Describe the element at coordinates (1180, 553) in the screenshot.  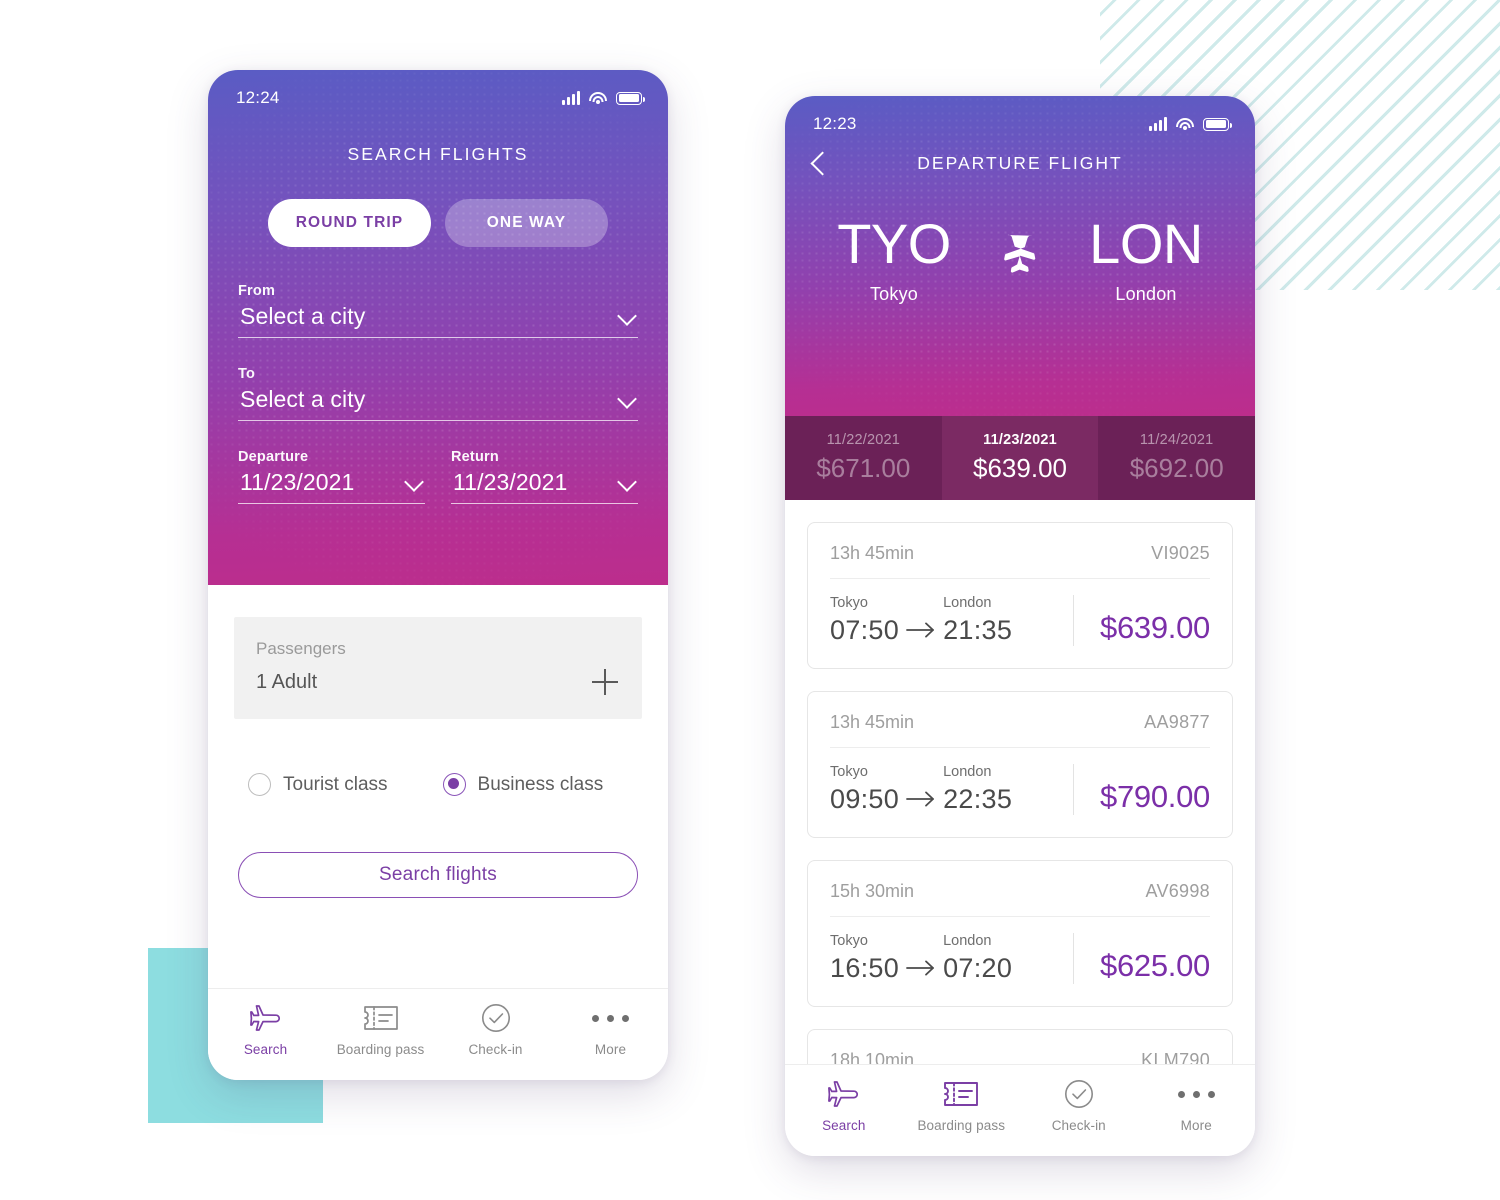
I see `flight-code: VI9025` at that location.